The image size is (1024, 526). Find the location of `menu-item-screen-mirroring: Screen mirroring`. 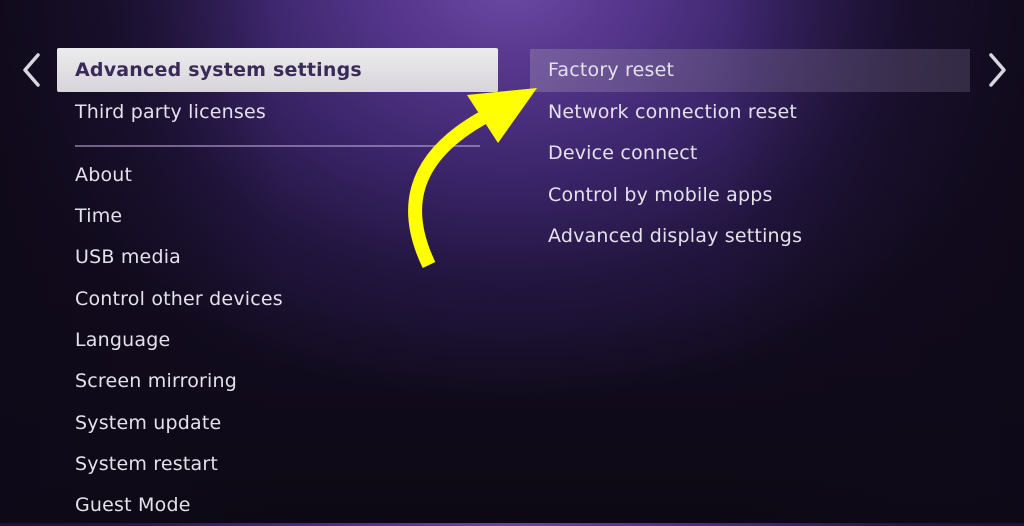

menu-item-screen-mirroring: Screen mirroring is located at coordinates (277, 381).